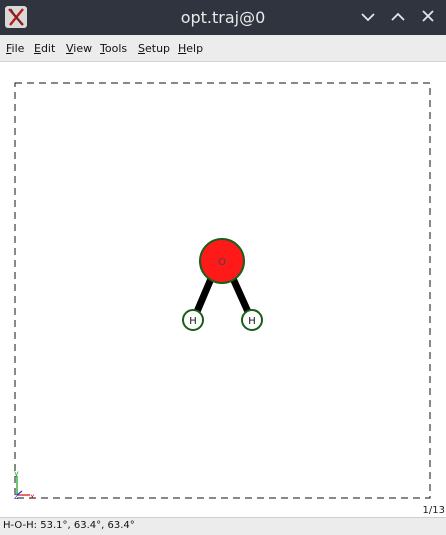 The height and width of the screenshot is (535, 446). I want to click on atom-label-hydrogen-2: H, so click(252, 321).